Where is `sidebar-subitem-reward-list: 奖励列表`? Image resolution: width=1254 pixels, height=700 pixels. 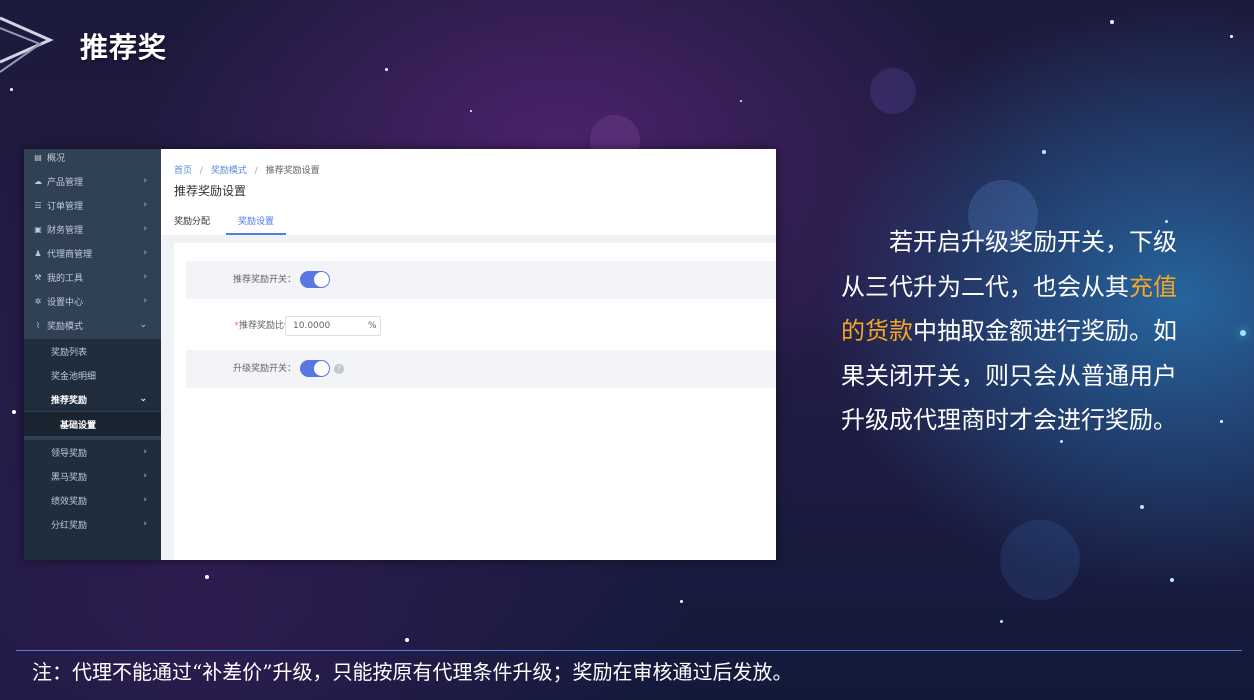
sidebar-subitem-reward-list: 奖励列表 is located at coordinates (92, 351).